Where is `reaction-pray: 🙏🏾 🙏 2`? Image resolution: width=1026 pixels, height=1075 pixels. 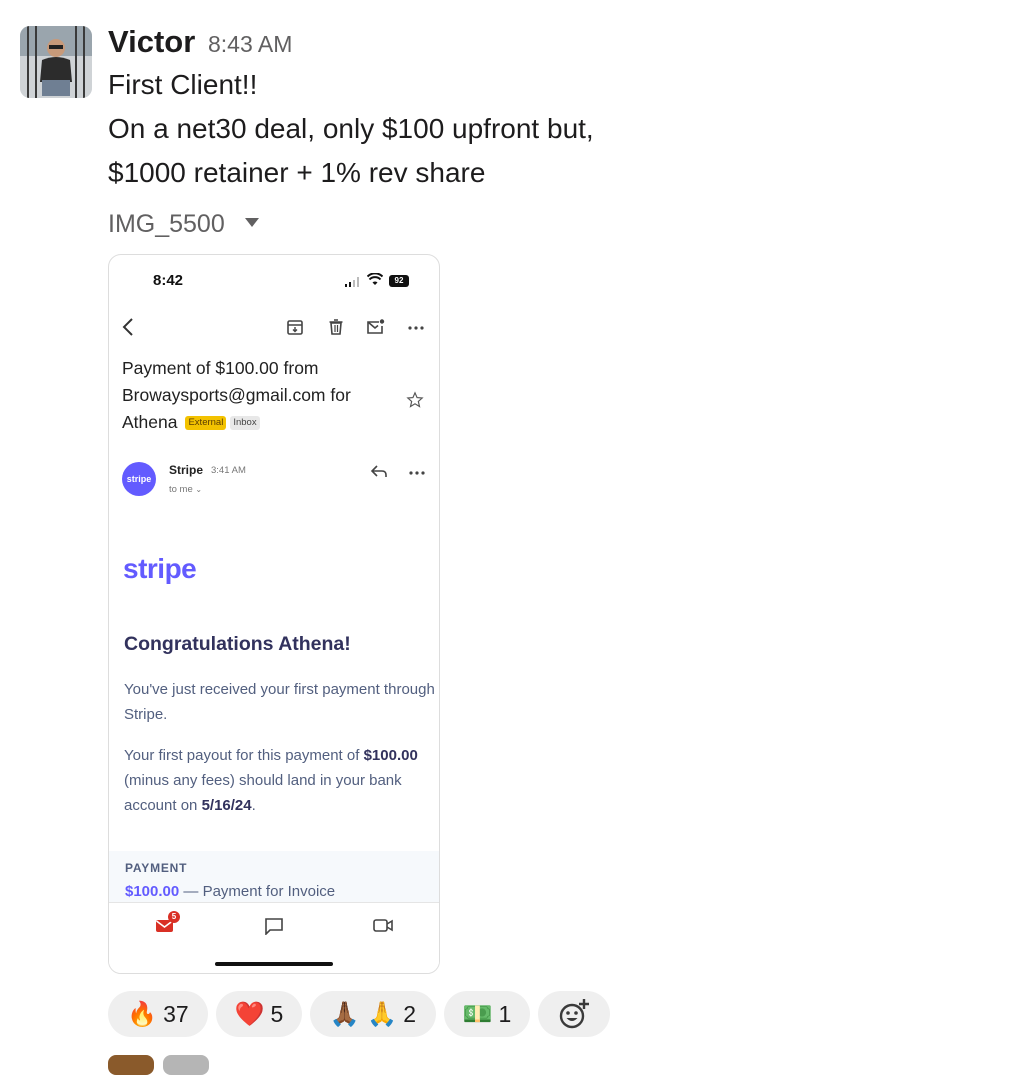 reaction-pray: 🙏🏾 🙏 2 is located at coordinates (373, 1014).